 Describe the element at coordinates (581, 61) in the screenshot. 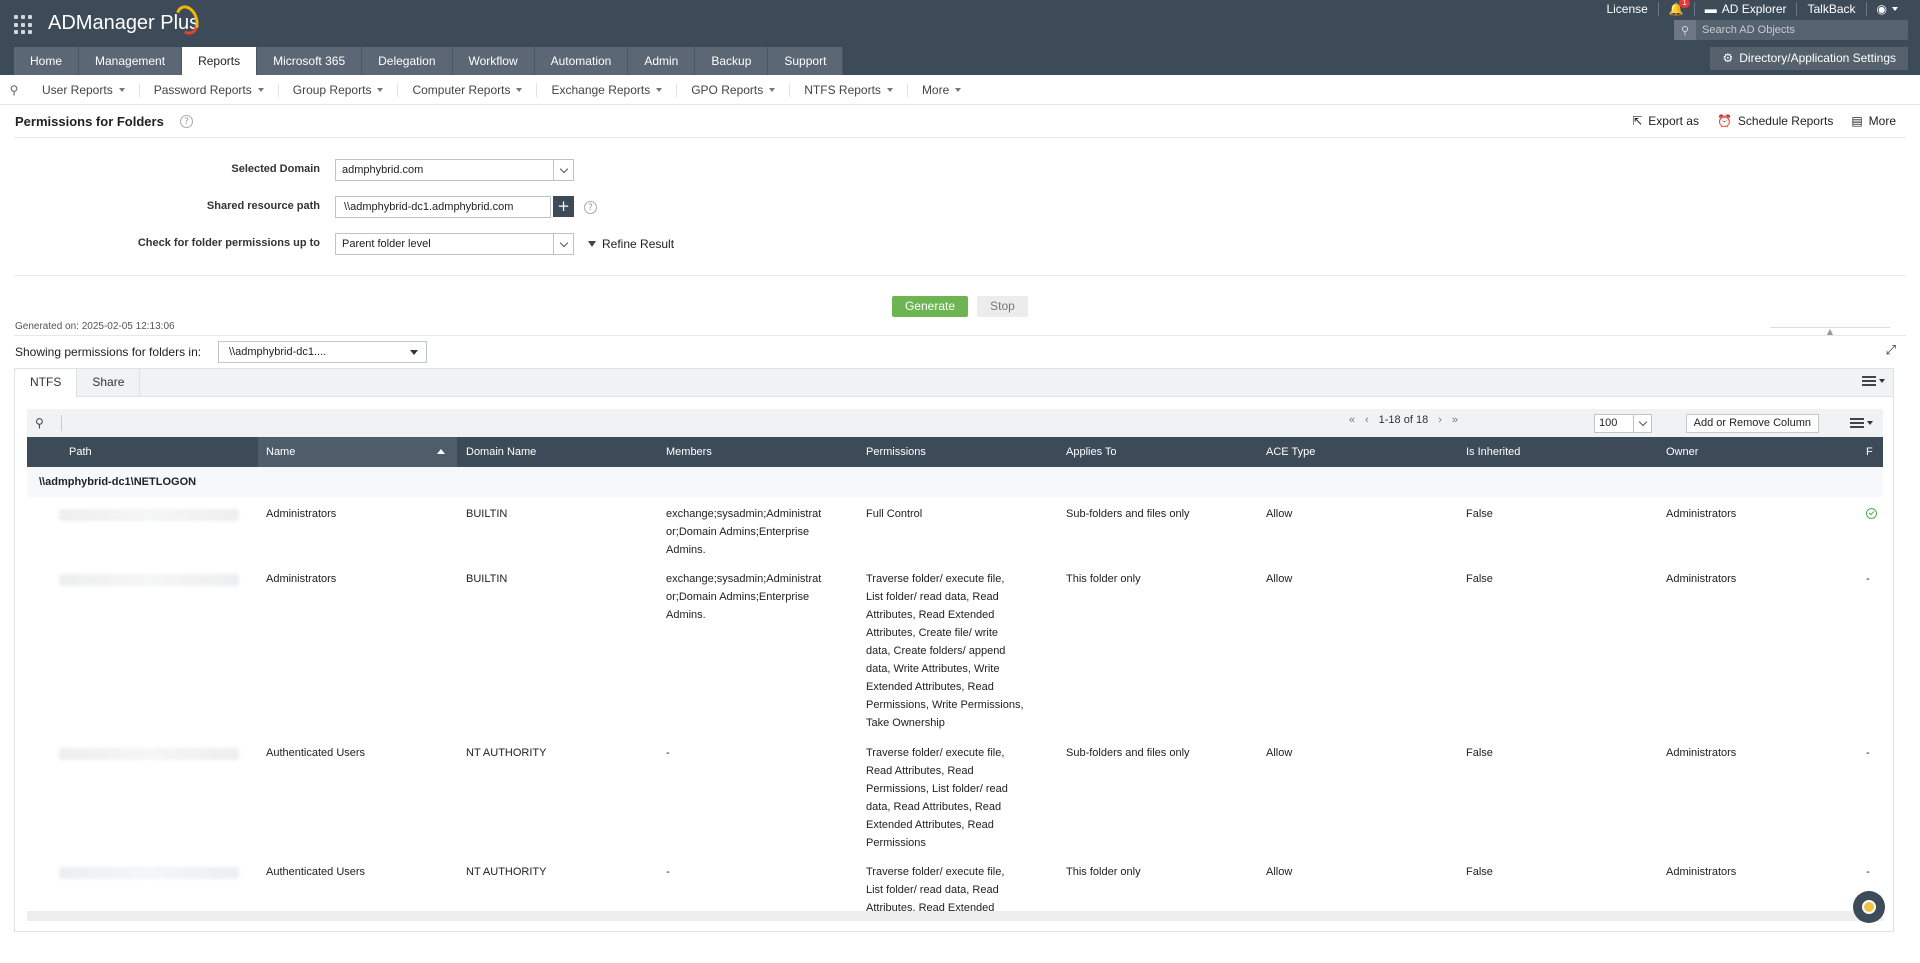

I see `tab-automation: Automation` at that location.